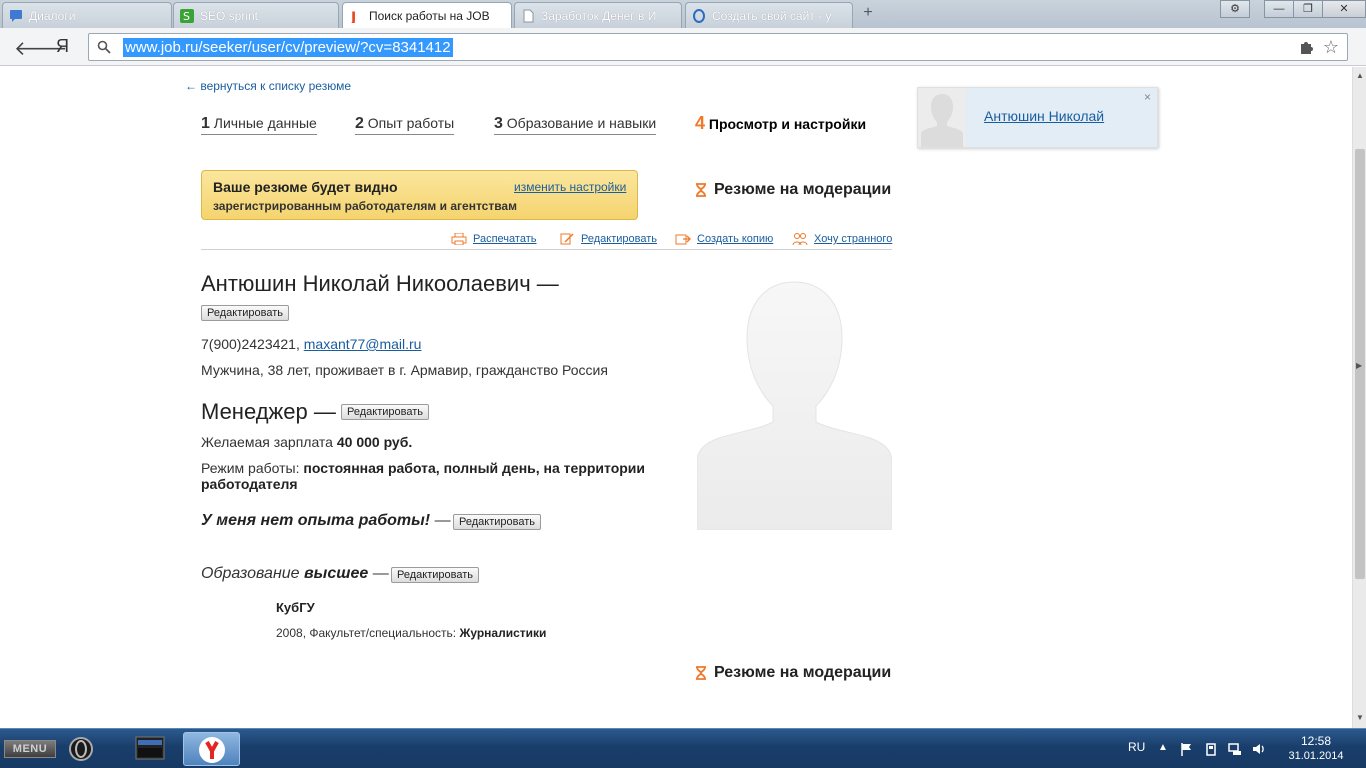  Describe the element at coordinates (1211, 749) in the screenshot. I see `device-icon` at that location.